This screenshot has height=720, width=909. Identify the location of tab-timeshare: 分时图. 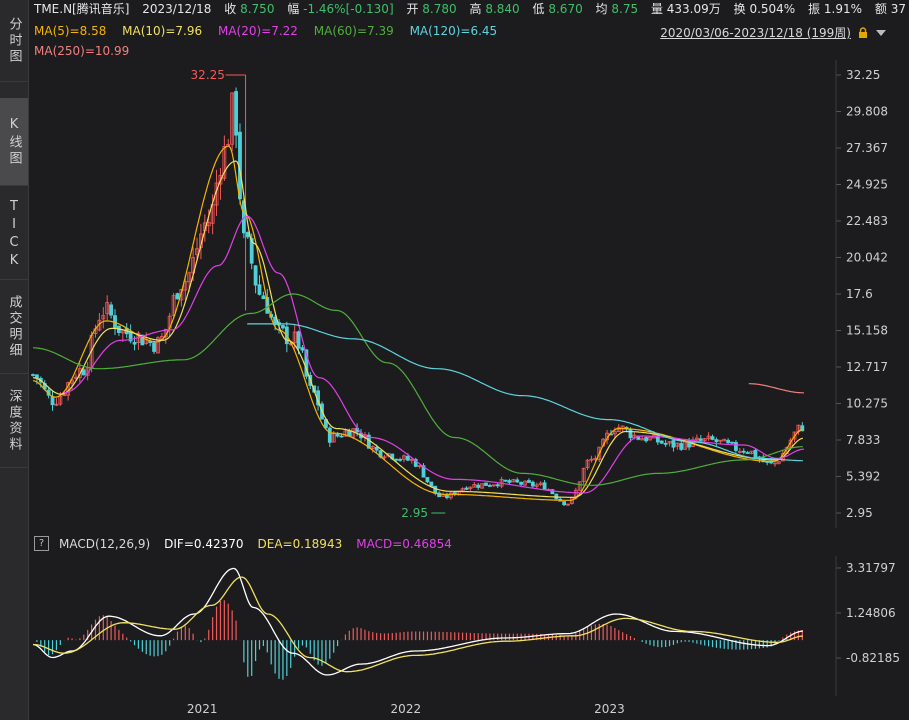
(14, 41).